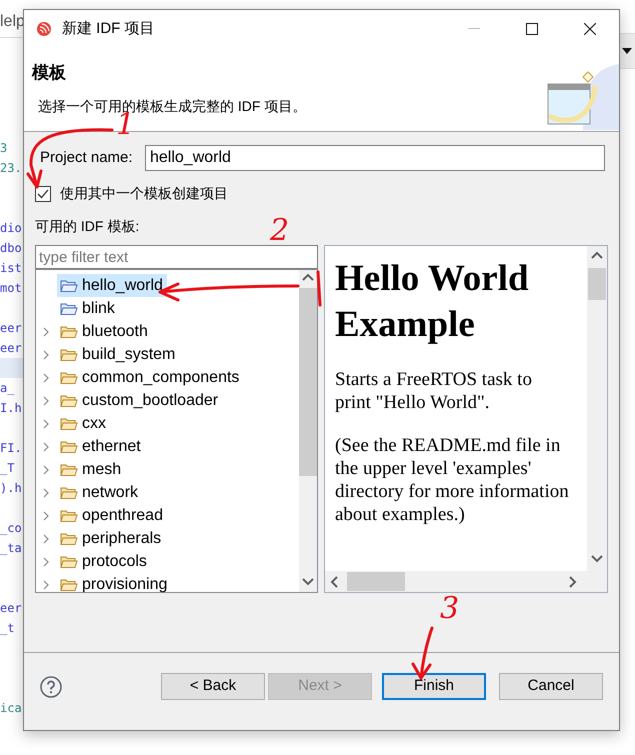 Image resolution: width=635 pixels, height=755 pixels. Describe the element at coordinates (11, 368) in the screenshot. I see `current-line-highlight` at that location.